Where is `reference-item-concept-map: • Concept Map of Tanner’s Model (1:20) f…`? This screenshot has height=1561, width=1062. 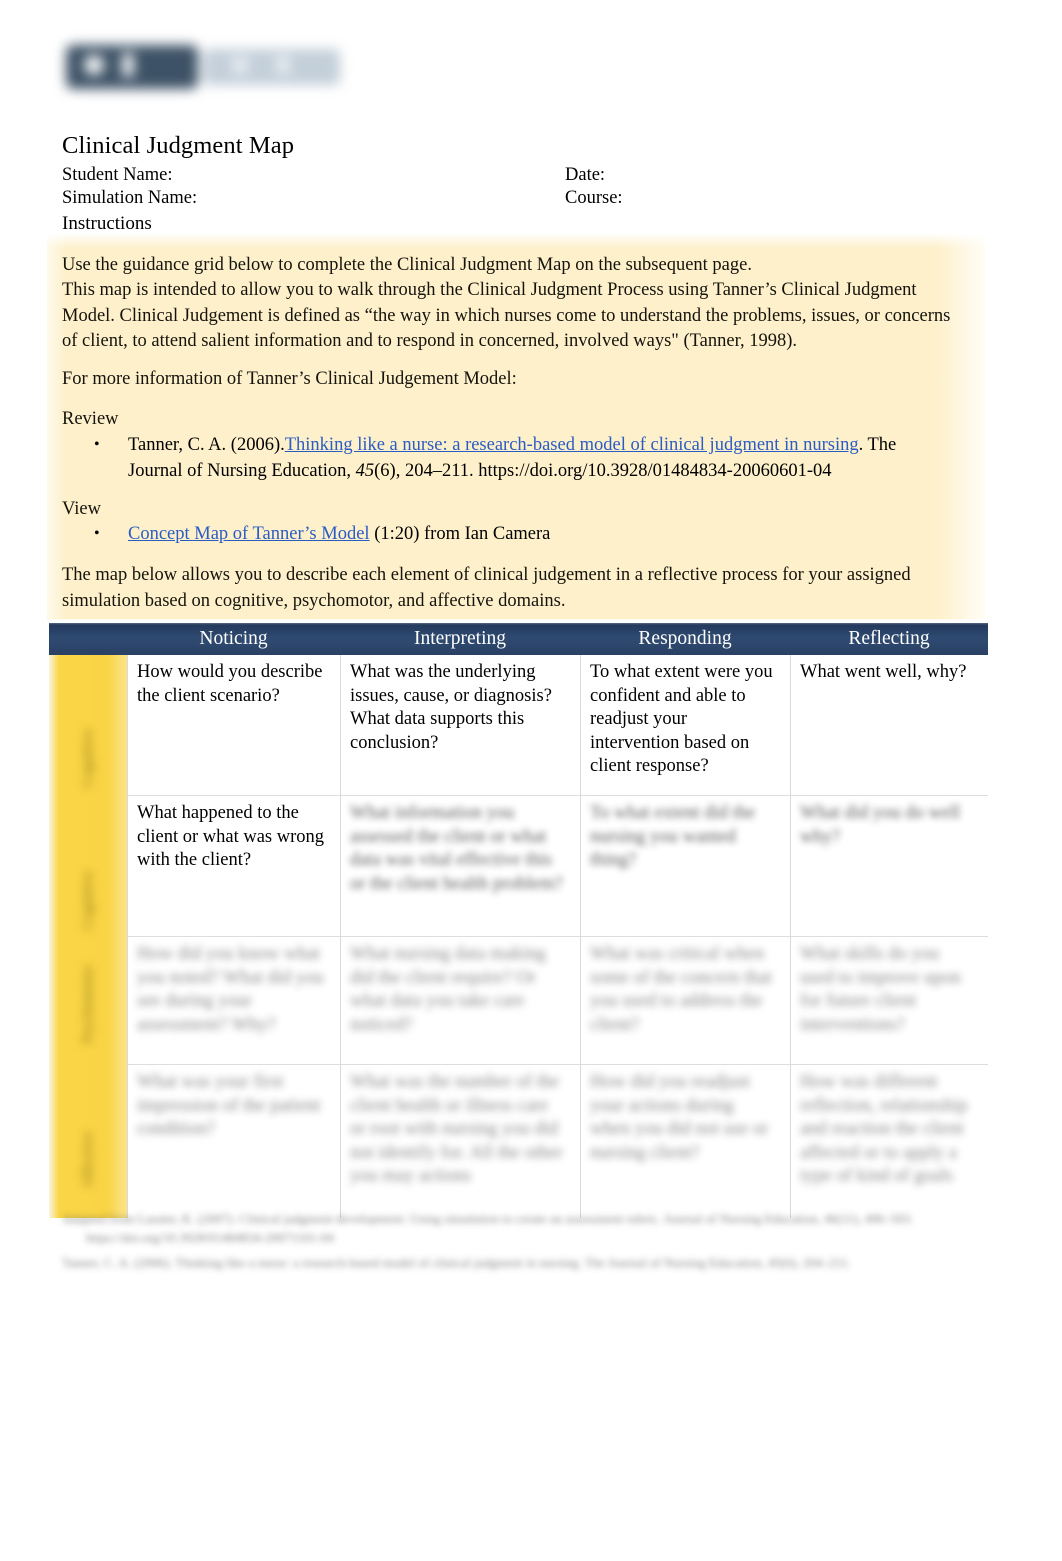
reference-item-concept-map: • Concept Map of Tanner’s Model (1:20) f… is located at coordinates (444, 535).